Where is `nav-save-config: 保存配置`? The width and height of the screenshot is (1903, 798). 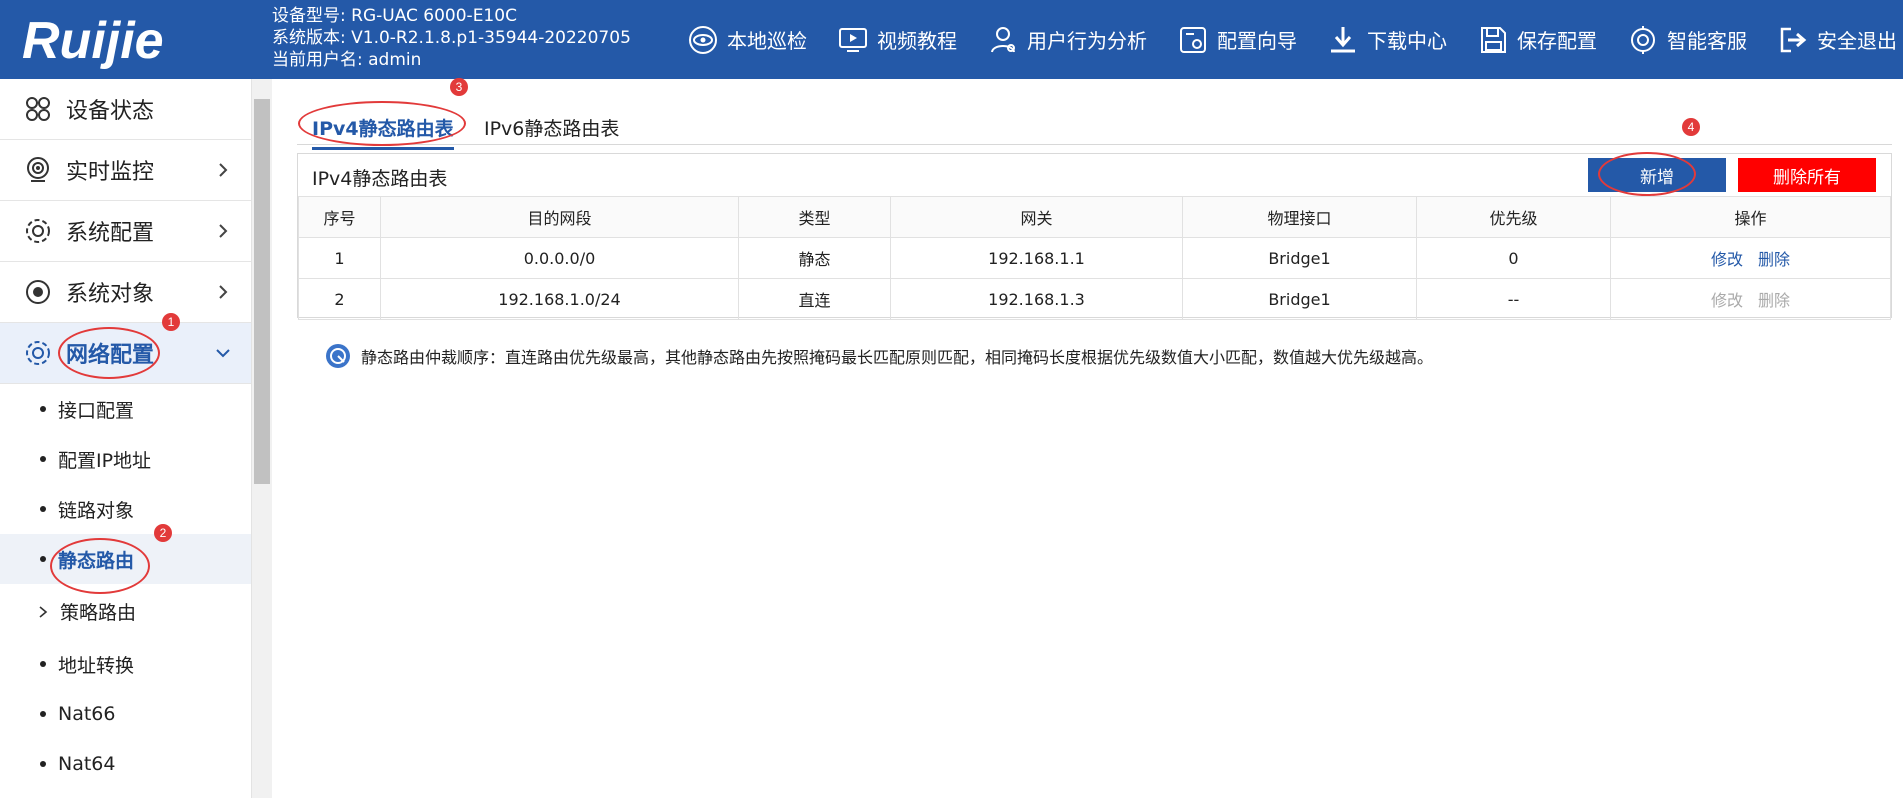 nav-save-config: 保存配置 is located at coordinates (1537, 40).